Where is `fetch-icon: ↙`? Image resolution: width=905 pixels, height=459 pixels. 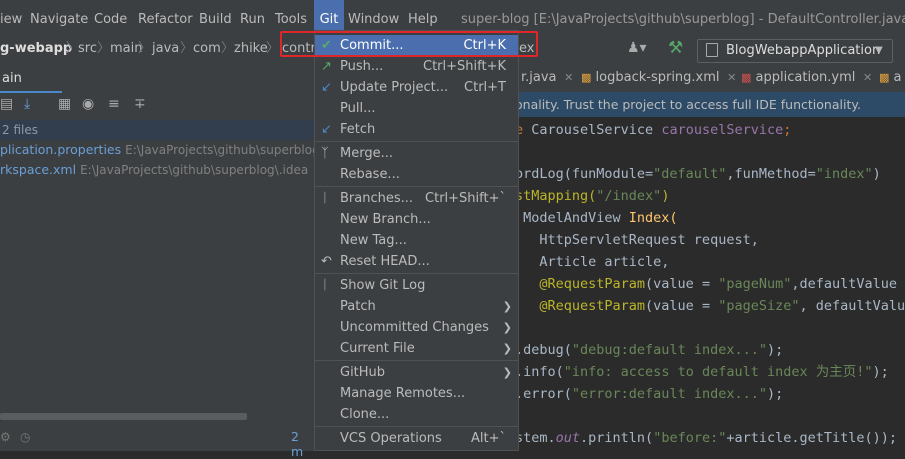
fetch-icon: ↙ is located at coordinates (326, 129).